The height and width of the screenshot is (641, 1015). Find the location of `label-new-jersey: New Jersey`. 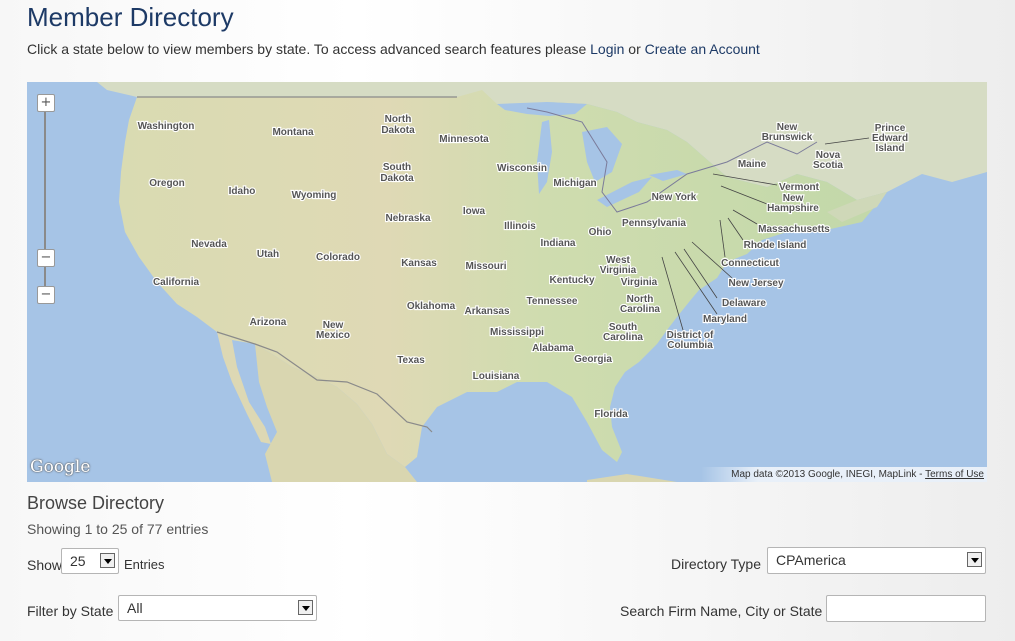

label-new-jersey: New Jersey is located at coordinates (756, 283).